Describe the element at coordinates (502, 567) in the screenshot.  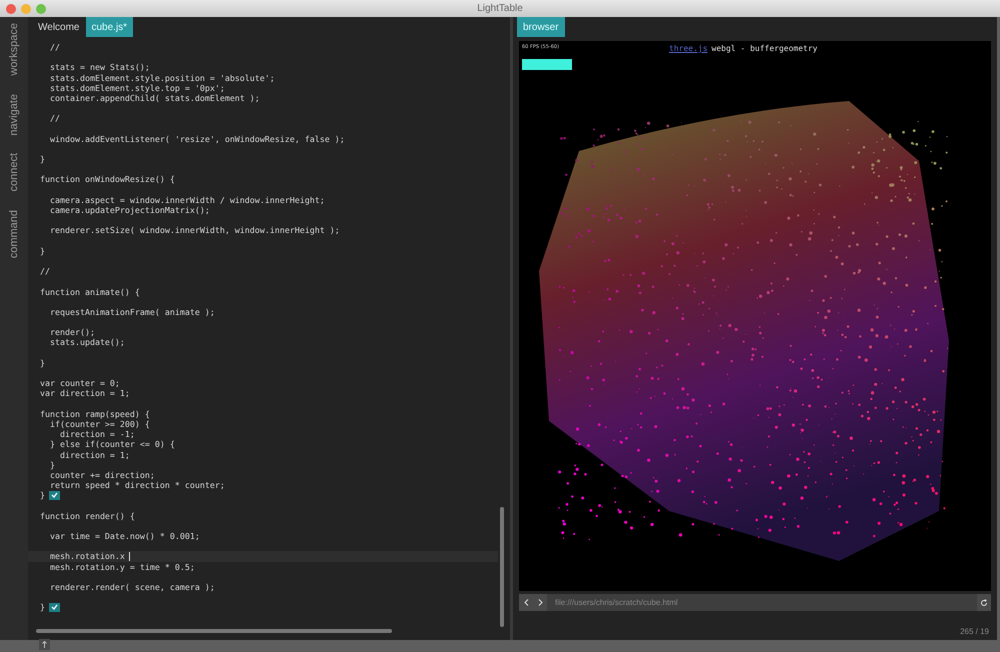
I see `vertical-scrollbar` at that location.